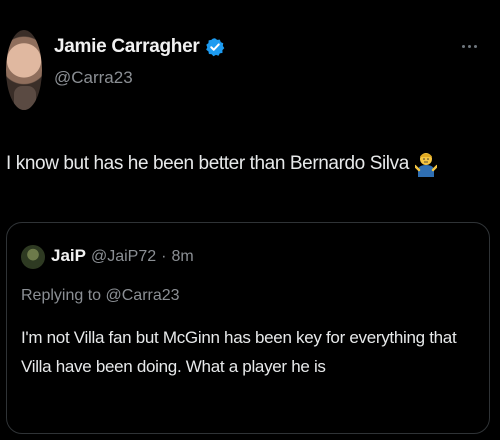 The image size is (500, 440). Describe the element at coordinates (425, 165) in the screenshot. I see `person-shrugging-emoji-icon` at that location.